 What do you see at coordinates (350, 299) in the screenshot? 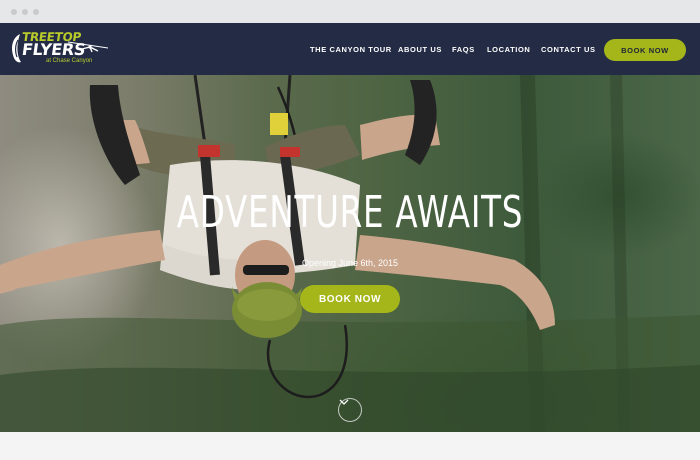
I see `hero-book-now-button: BOOK NOW` at bounding box center [350, 299].